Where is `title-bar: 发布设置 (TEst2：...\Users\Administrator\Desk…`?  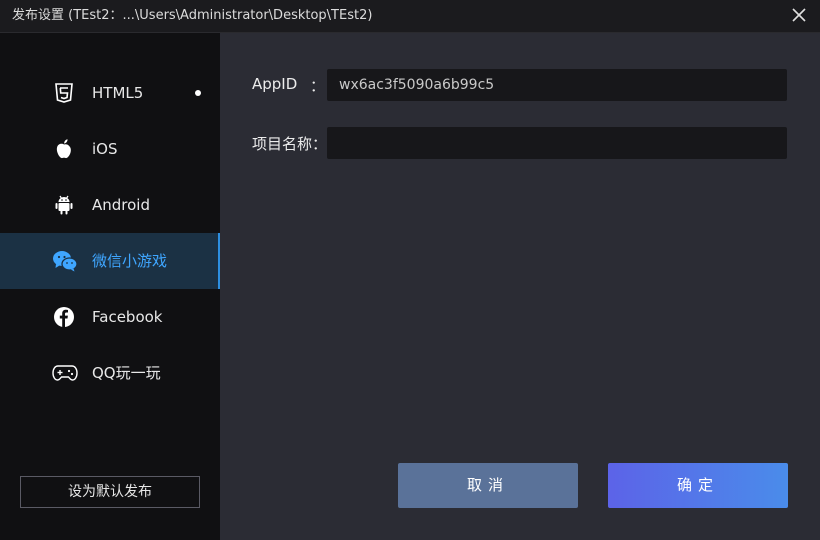 title-bar: 发布设置 (TEst2：...\Users\Administrator\Desk… is located at coordinates (410, 16).